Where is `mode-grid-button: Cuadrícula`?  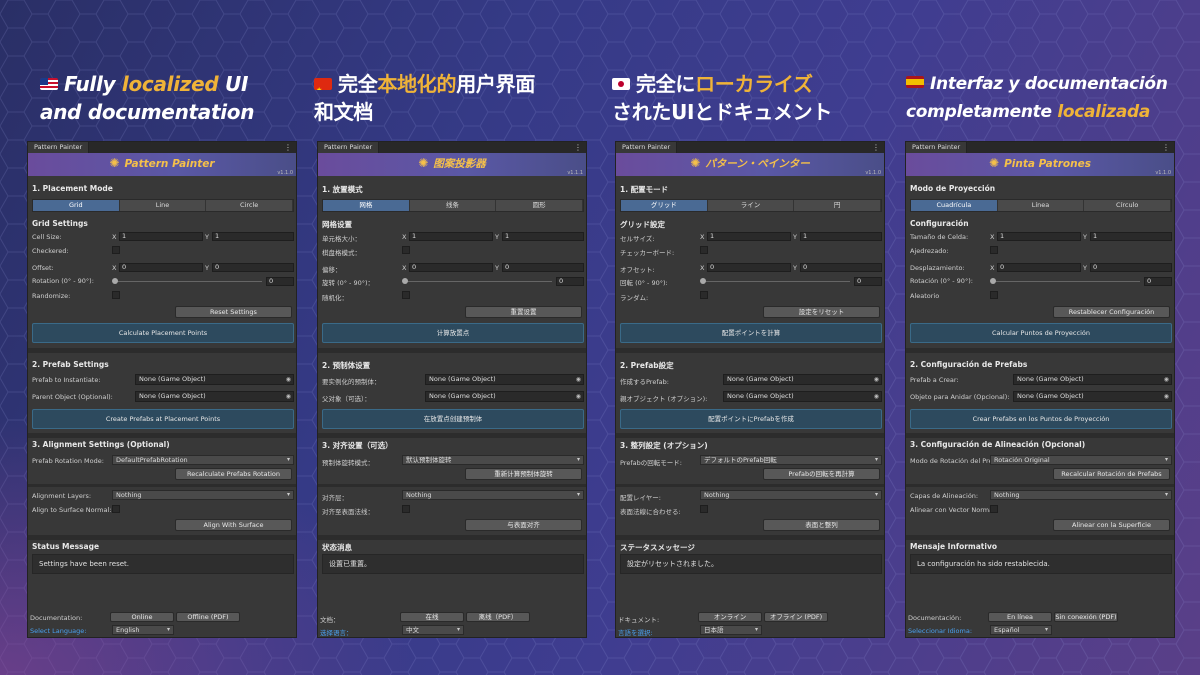 mode-grid-button: Cuadrícula is located at coordinates (954, 205).